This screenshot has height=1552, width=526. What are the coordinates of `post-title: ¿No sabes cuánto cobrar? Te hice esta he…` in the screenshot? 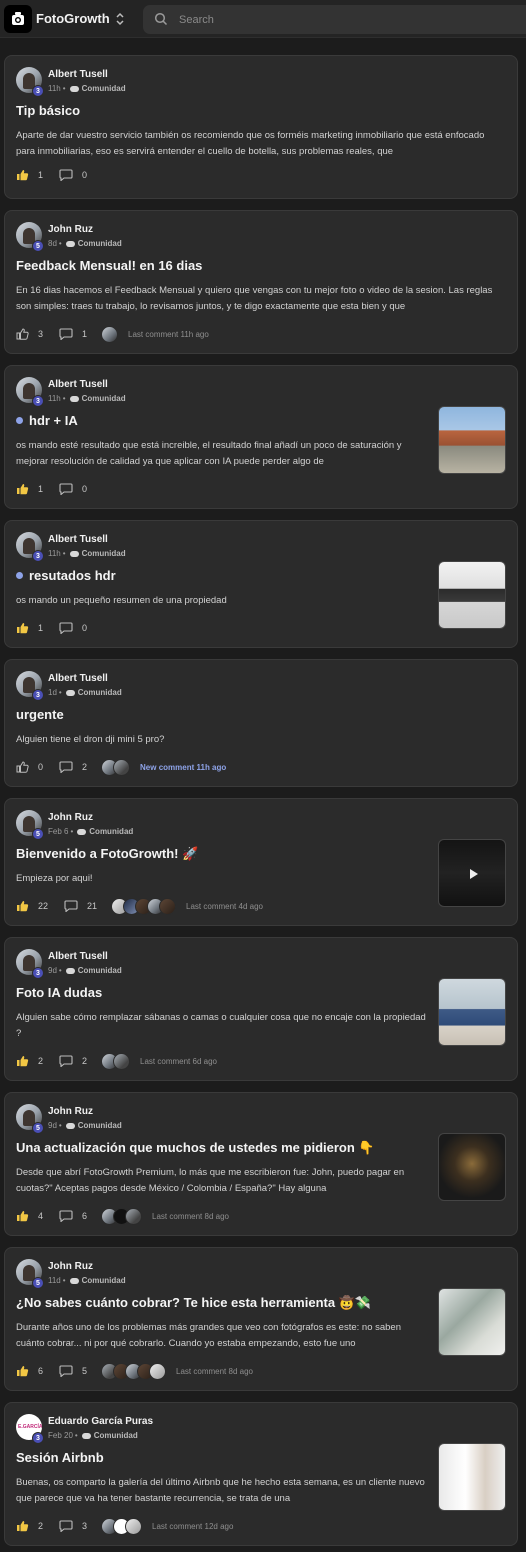 It's located at (193, 1303).